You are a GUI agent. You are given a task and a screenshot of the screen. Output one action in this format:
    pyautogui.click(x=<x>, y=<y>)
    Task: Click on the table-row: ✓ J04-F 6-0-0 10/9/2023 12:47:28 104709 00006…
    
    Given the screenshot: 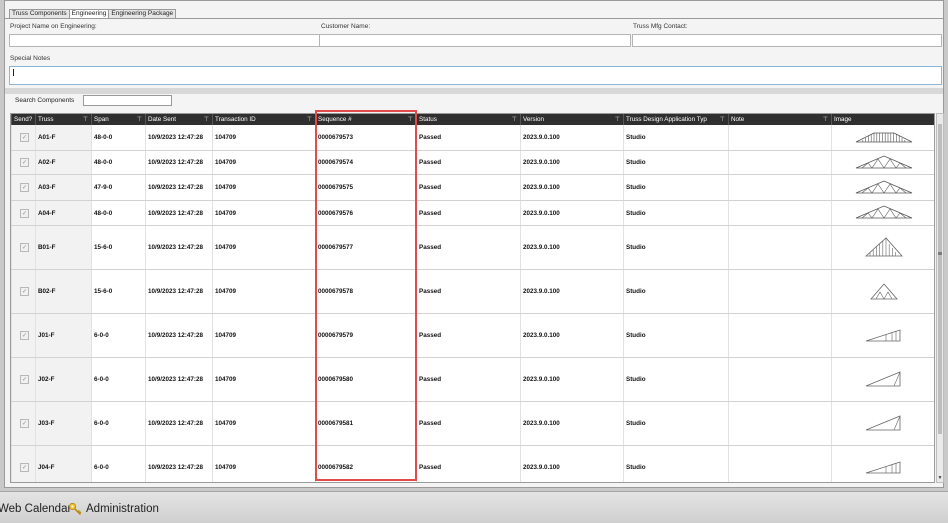 What is the action you would take?
    pyautogui.click(x=472, y=464)
    